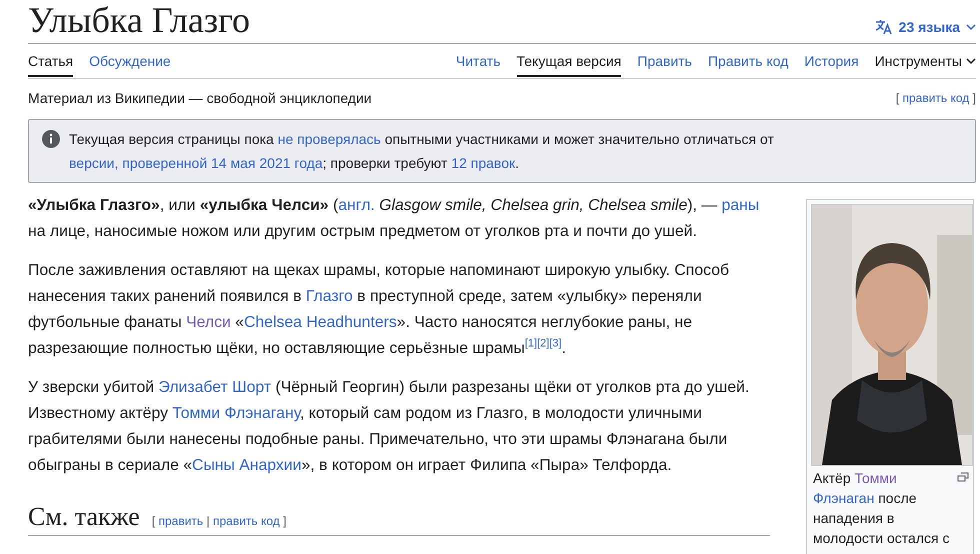 The width and height of the screenshot is (980, 554). I want to click on link: Элизабет Шорт, so click(215, 387).